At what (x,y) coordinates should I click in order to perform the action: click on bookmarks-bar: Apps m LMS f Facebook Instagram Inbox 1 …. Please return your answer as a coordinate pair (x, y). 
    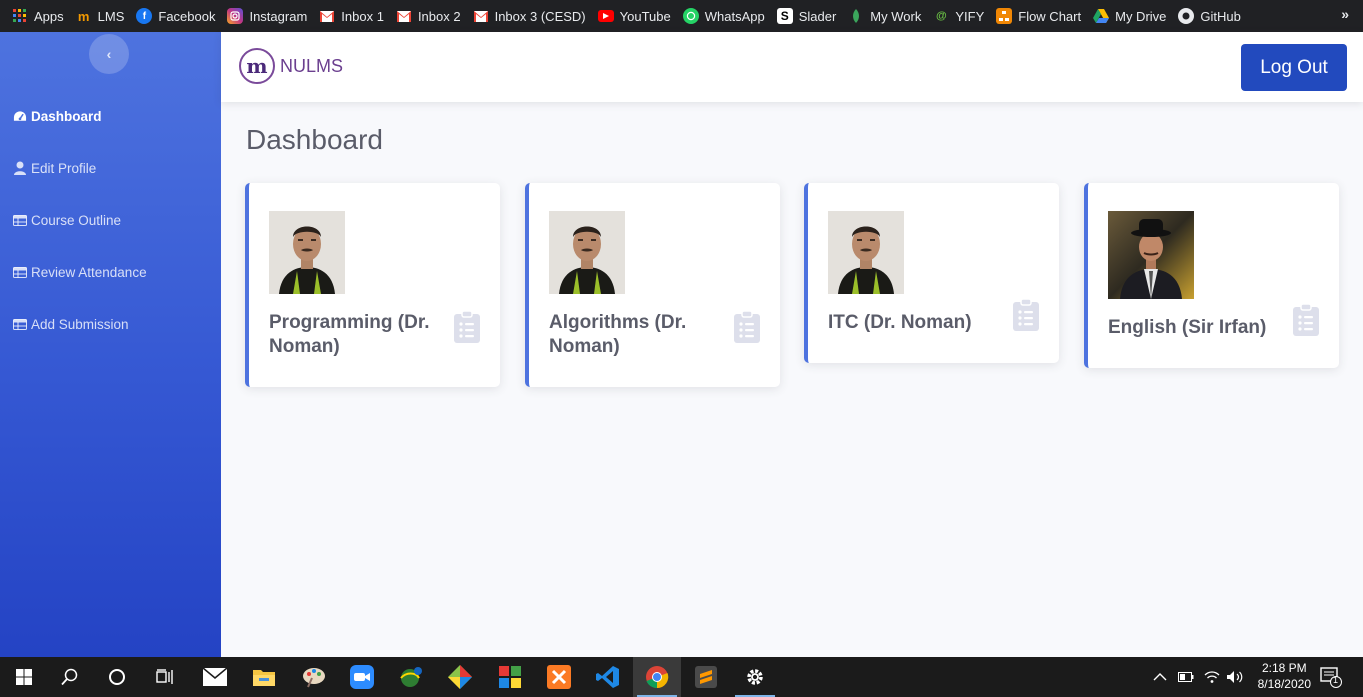
    Looking at the image, I should click on (681, 16).